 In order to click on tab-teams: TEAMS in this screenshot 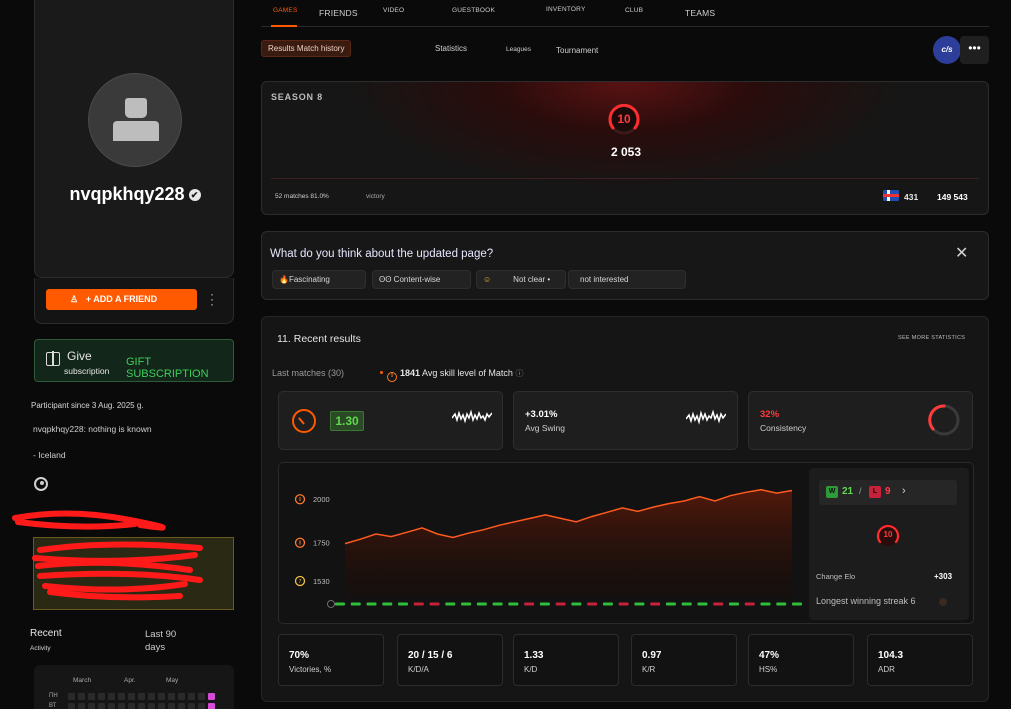, I will do `click(700, 13)`.